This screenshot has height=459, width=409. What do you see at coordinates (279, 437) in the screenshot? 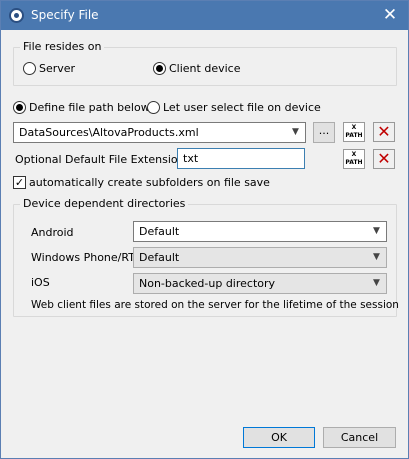
I see `ok-button: OK` at bounding box center [279, 437].